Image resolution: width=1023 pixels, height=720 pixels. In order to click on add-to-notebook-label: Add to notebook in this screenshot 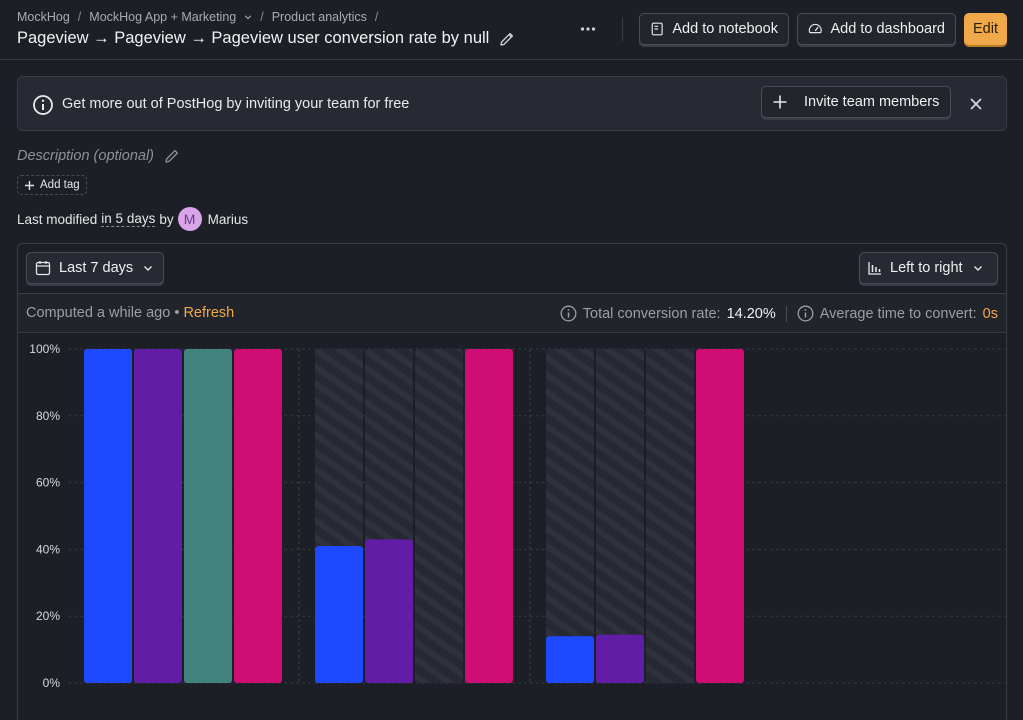, I will do `click(725, 29)`.